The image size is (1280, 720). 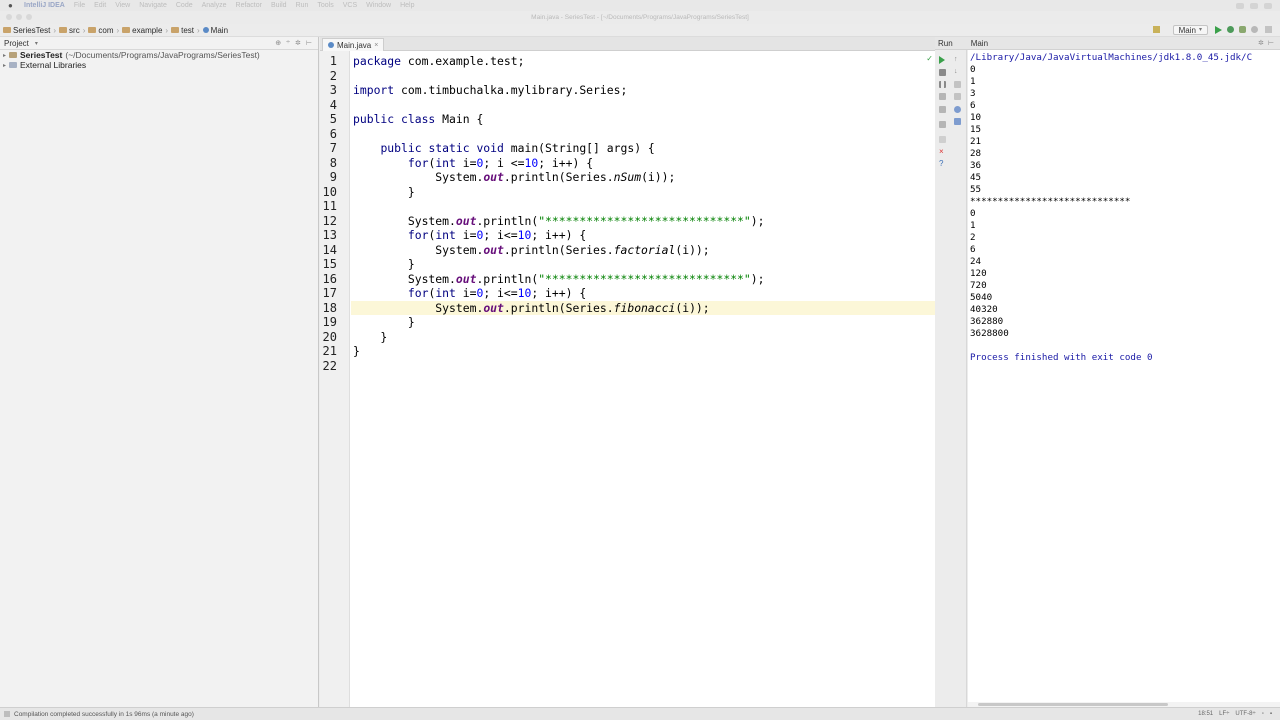 I want to click on lock-icon: ▫, so click(x=1263, y=714).